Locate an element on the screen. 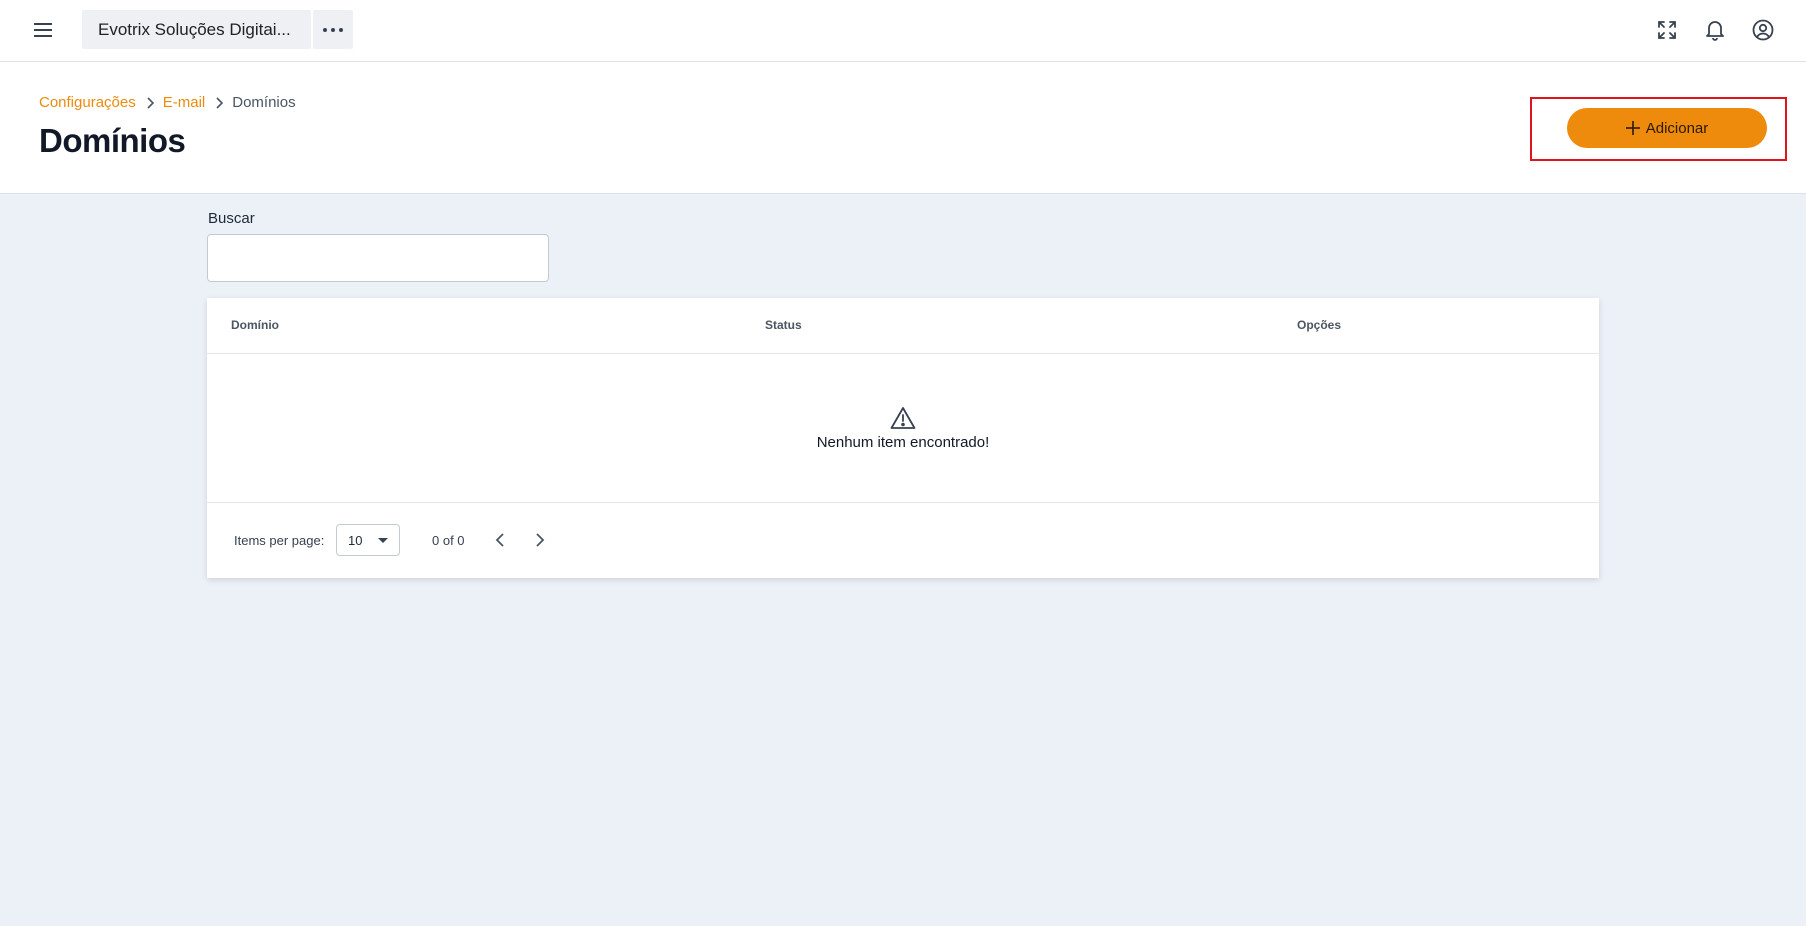 Image resolution: width=1806 pixels, height=926 pixels. search-input is located at coordinates (378, 258).